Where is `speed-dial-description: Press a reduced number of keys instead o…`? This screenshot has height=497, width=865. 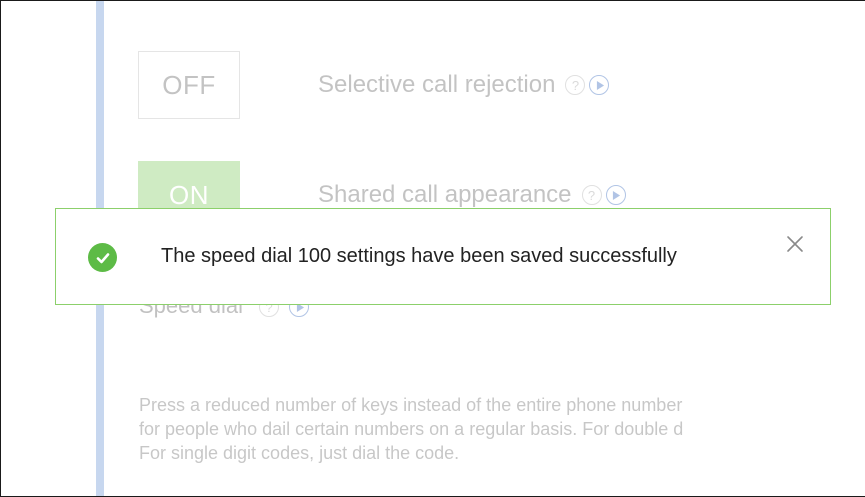
speed-dial-description: Press a reduced number of keys instead o… is located at coordinates (502, 429).